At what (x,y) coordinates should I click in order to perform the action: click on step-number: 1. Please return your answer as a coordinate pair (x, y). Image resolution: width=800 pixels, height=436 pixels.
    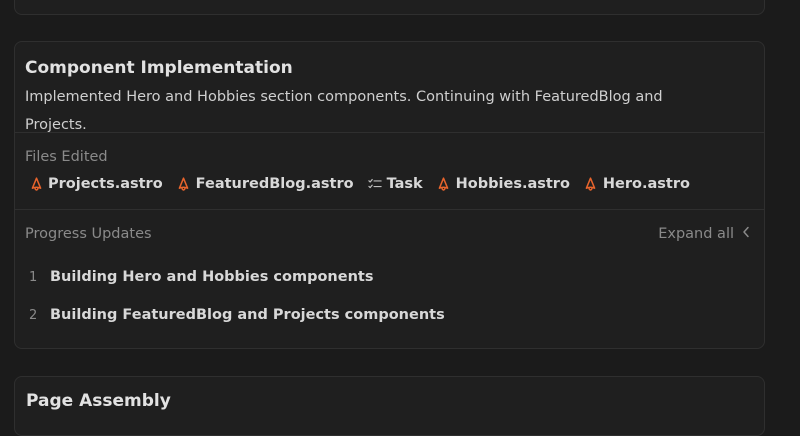
    Looking at the image, I should click on (33, 277).